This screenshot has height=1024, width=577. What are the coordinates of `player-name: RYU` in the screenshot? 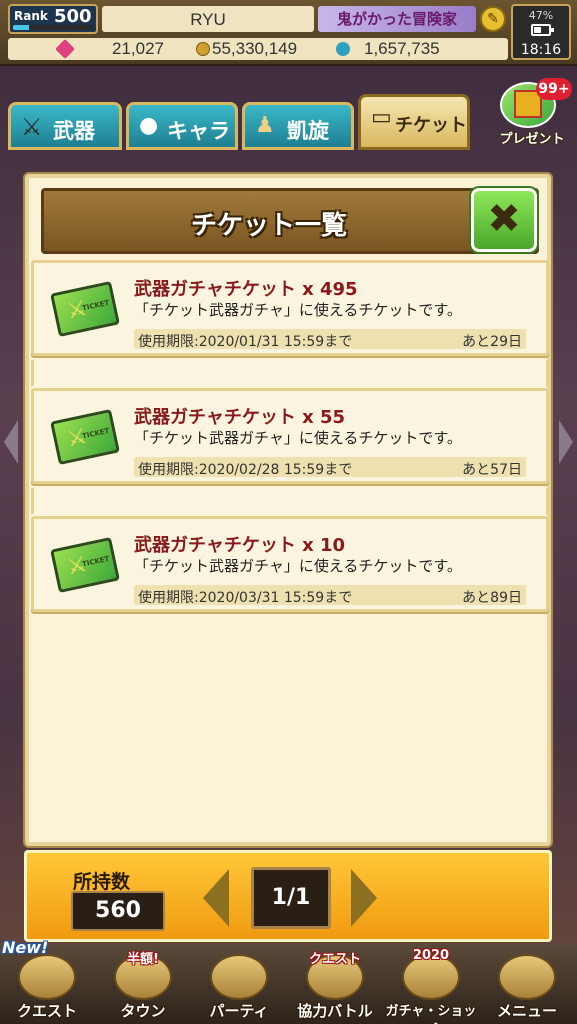 It's located at (208, 19).